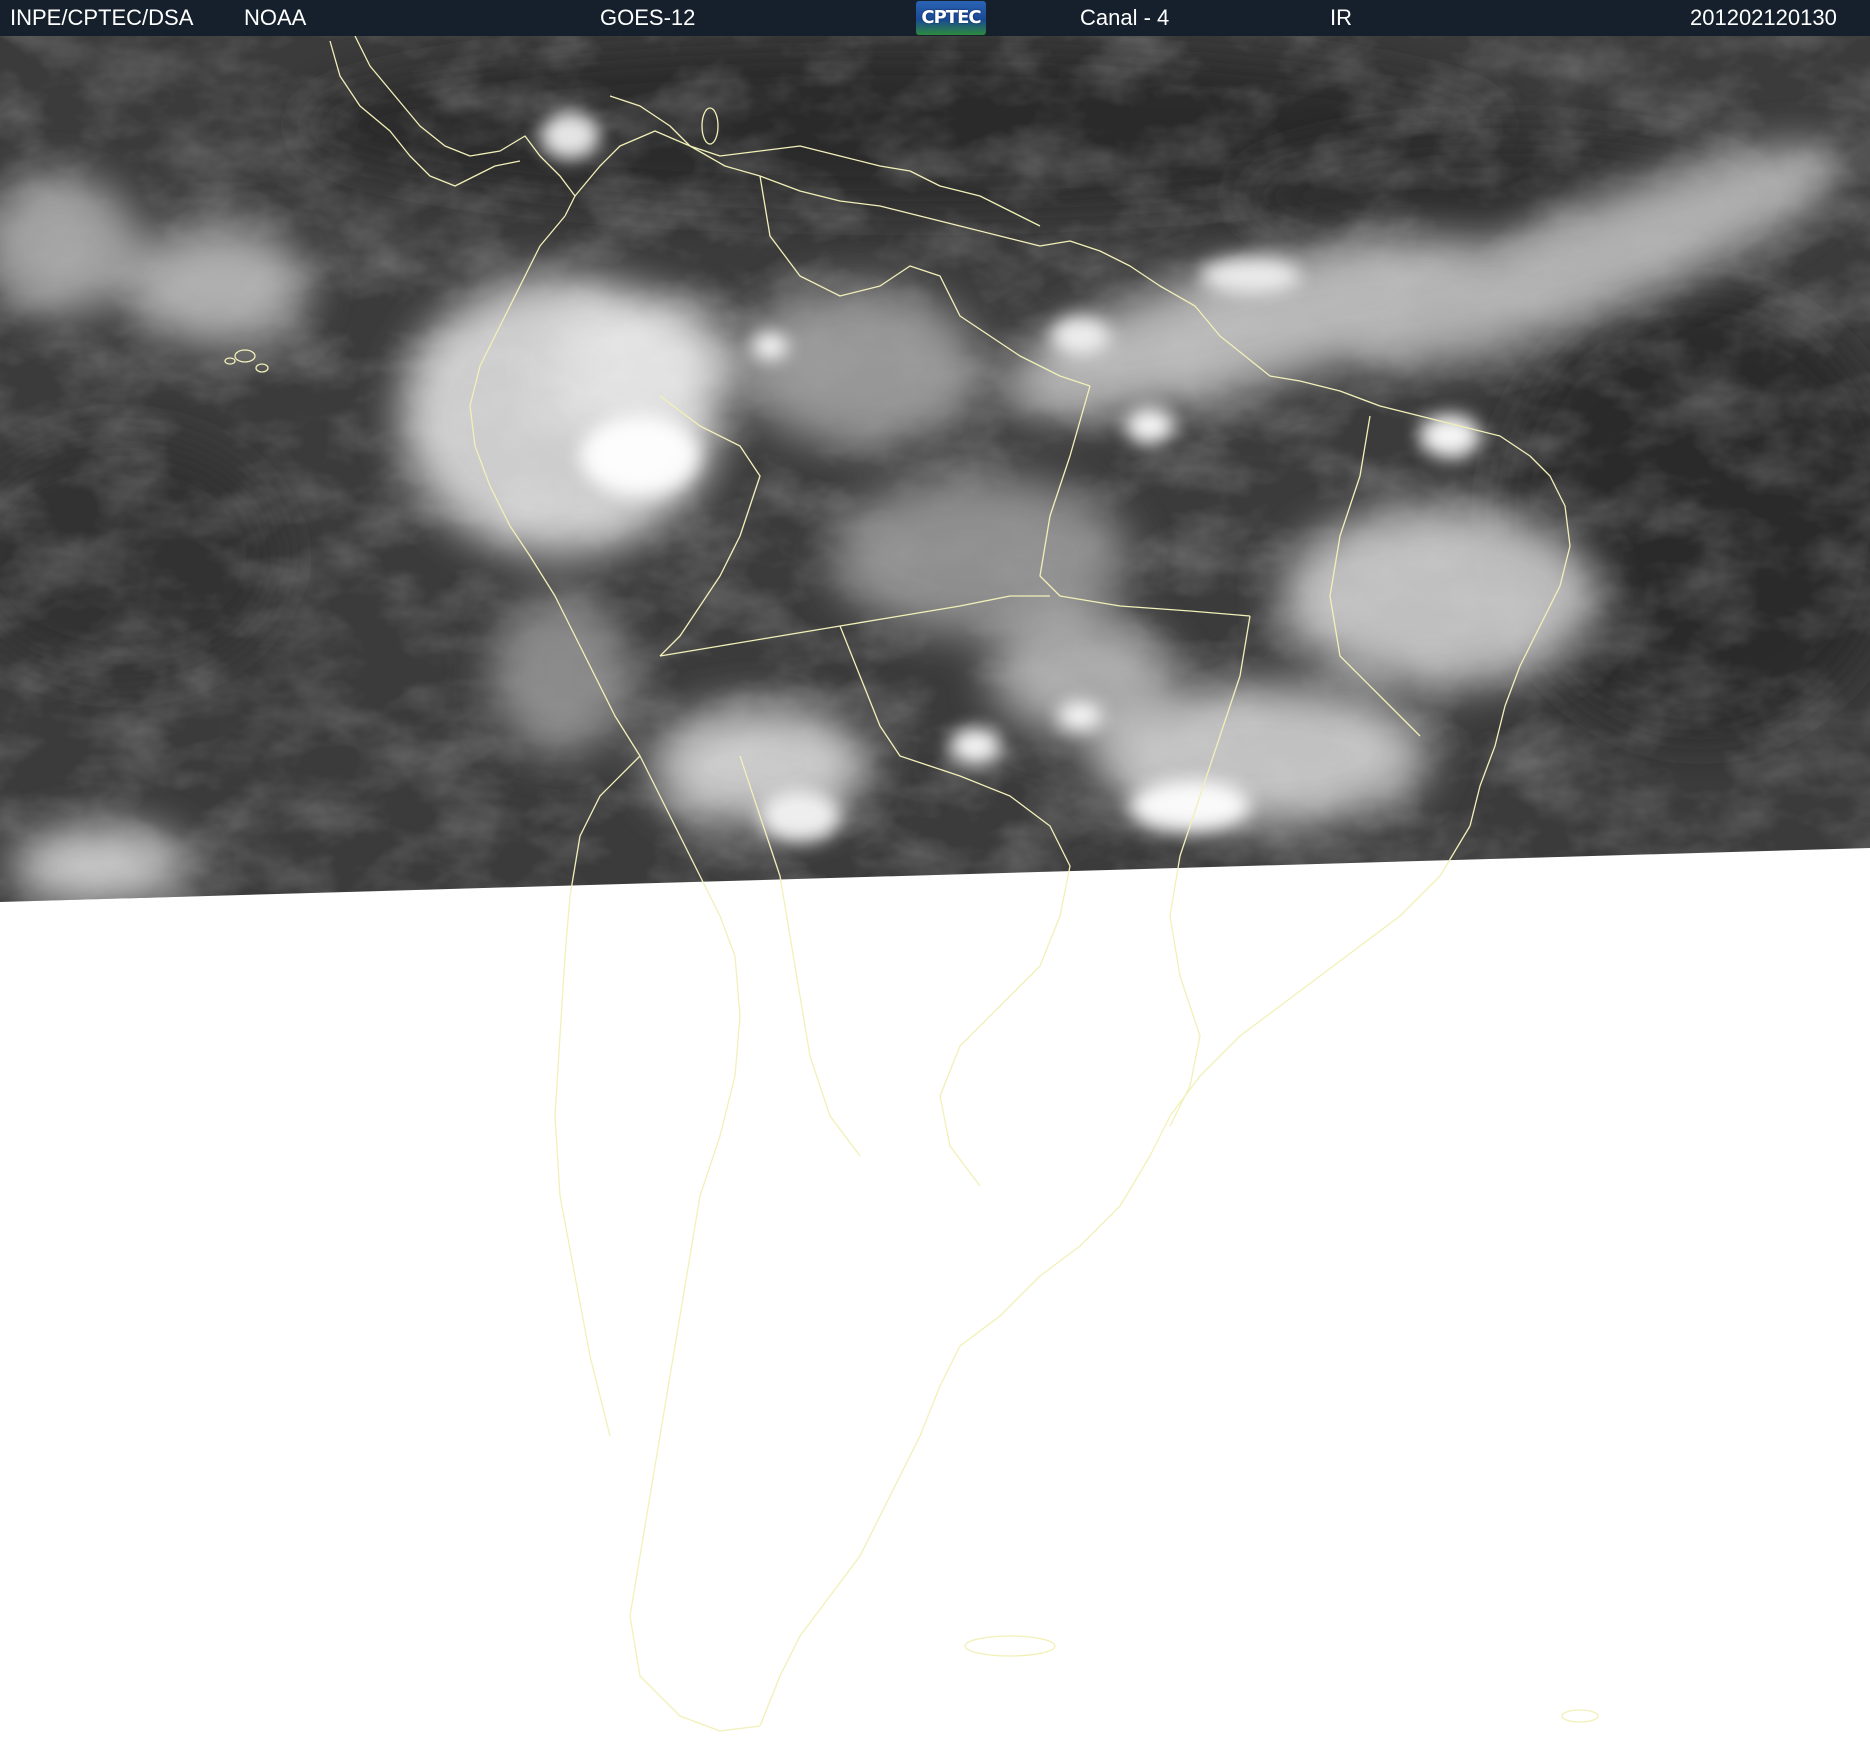 This screenshot has height=1750, width=1870. I want to click on agency-label: NOAA, so click(275, 17).